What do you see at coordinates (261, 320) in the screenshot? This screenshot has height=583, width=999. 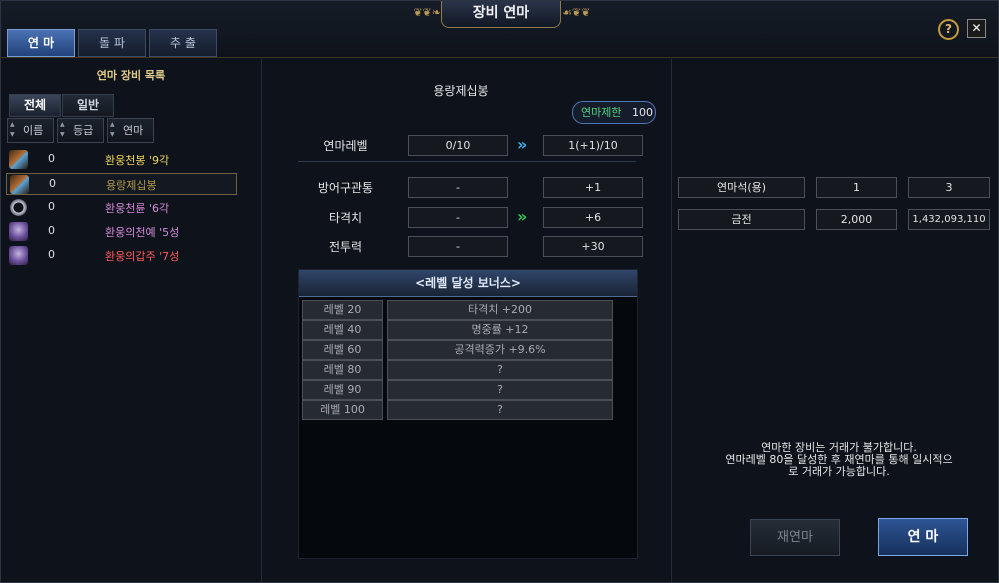 I see `divider-left` at bounding box center [261, 320].